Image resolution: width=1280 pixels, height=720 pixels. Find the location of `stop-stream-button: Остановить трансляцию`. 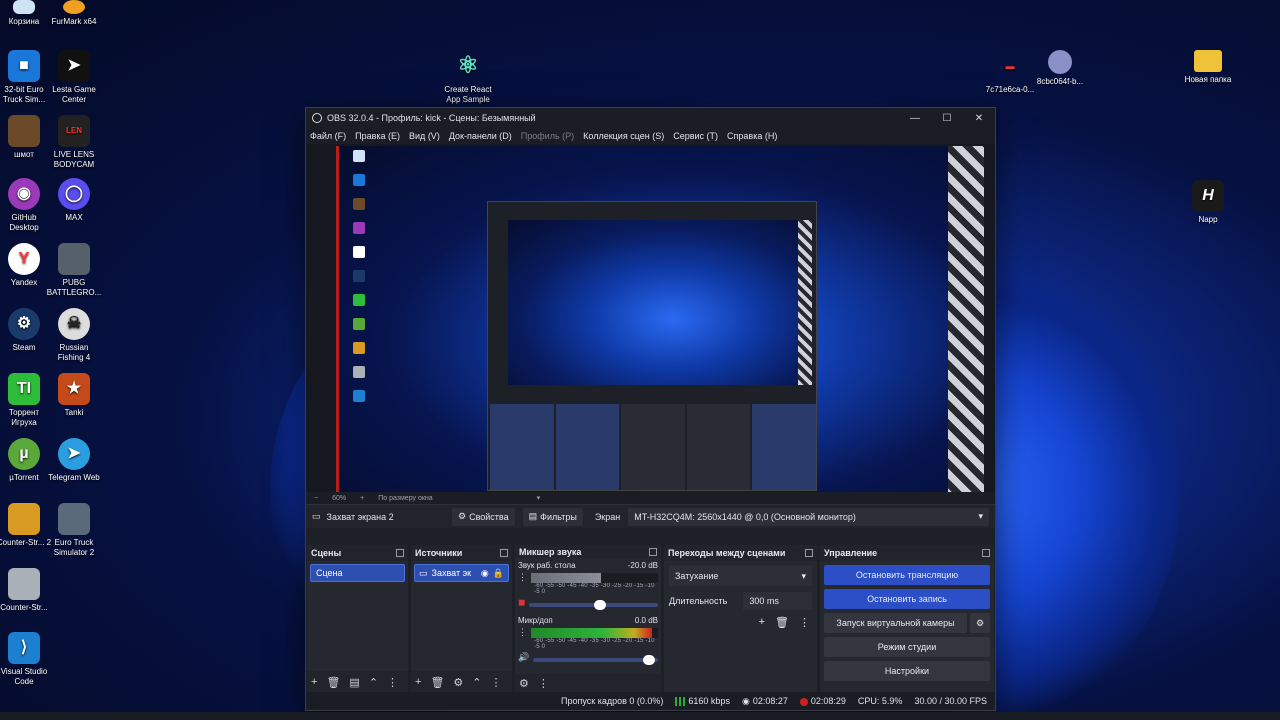

stop-stream-button: Остановить трансляцию is located at coordinates (907, 575).